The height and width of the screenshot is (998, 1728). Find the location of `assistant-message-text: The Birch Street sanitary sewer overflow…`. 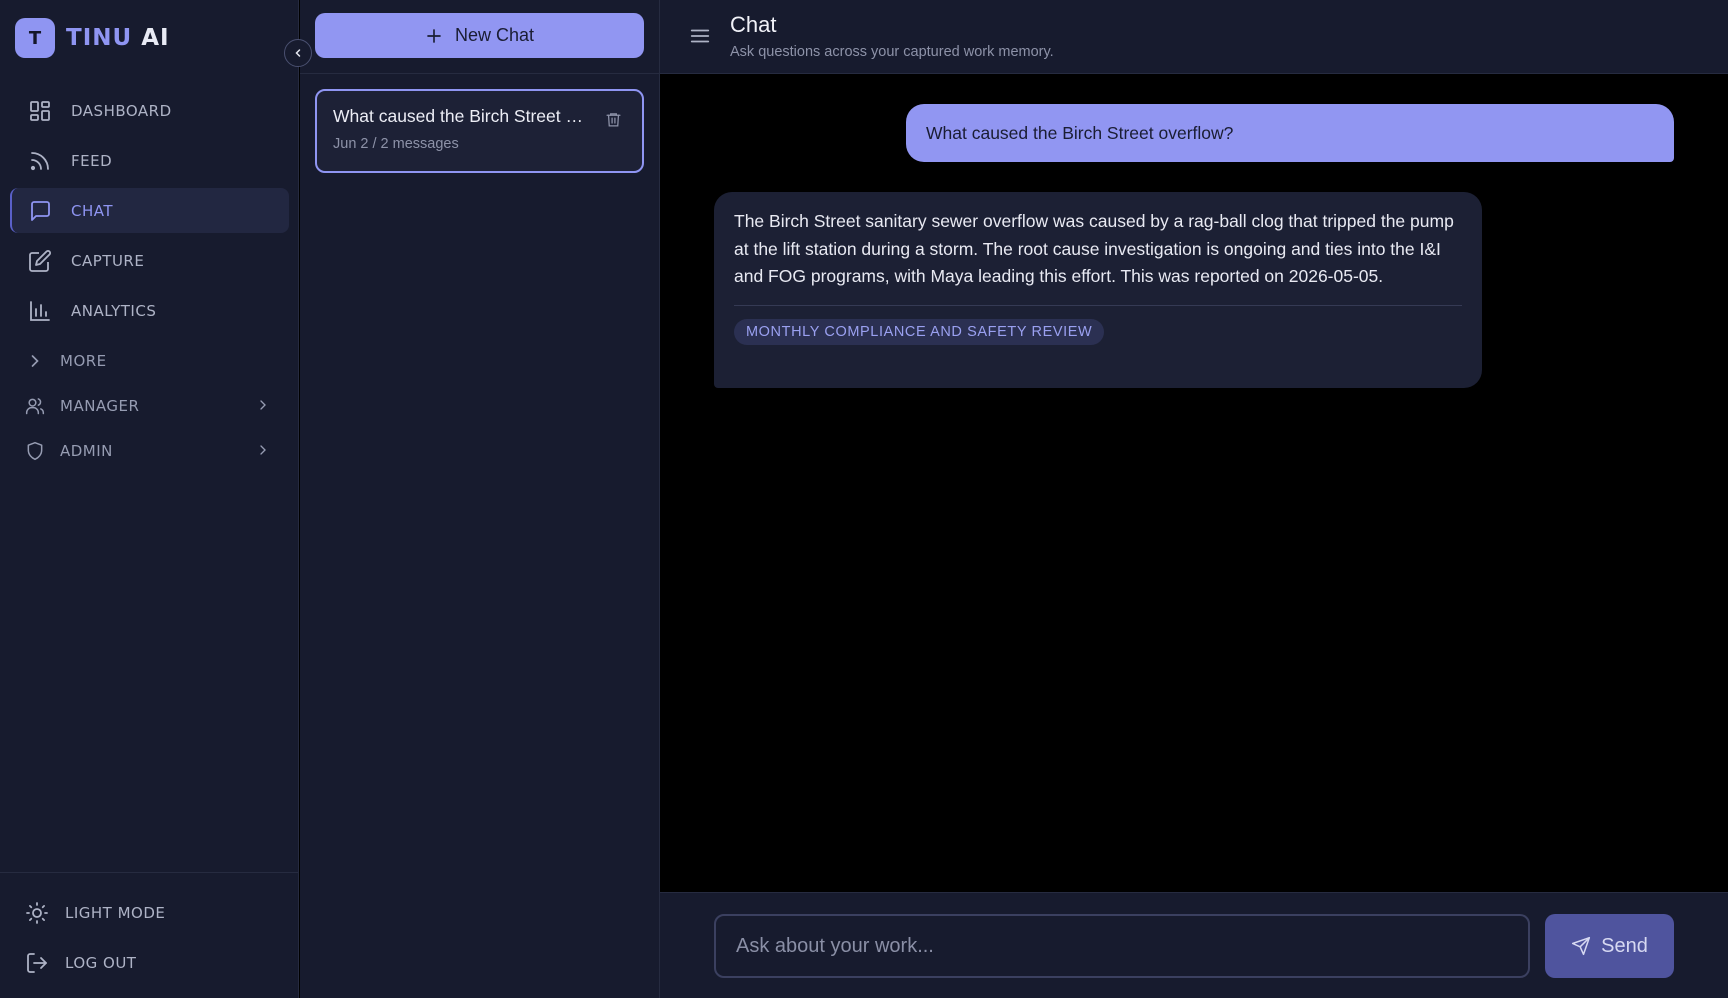

assistant-message-text: The Birch Street sanitary sewer overflow… is located at coordinates (1094, 248).